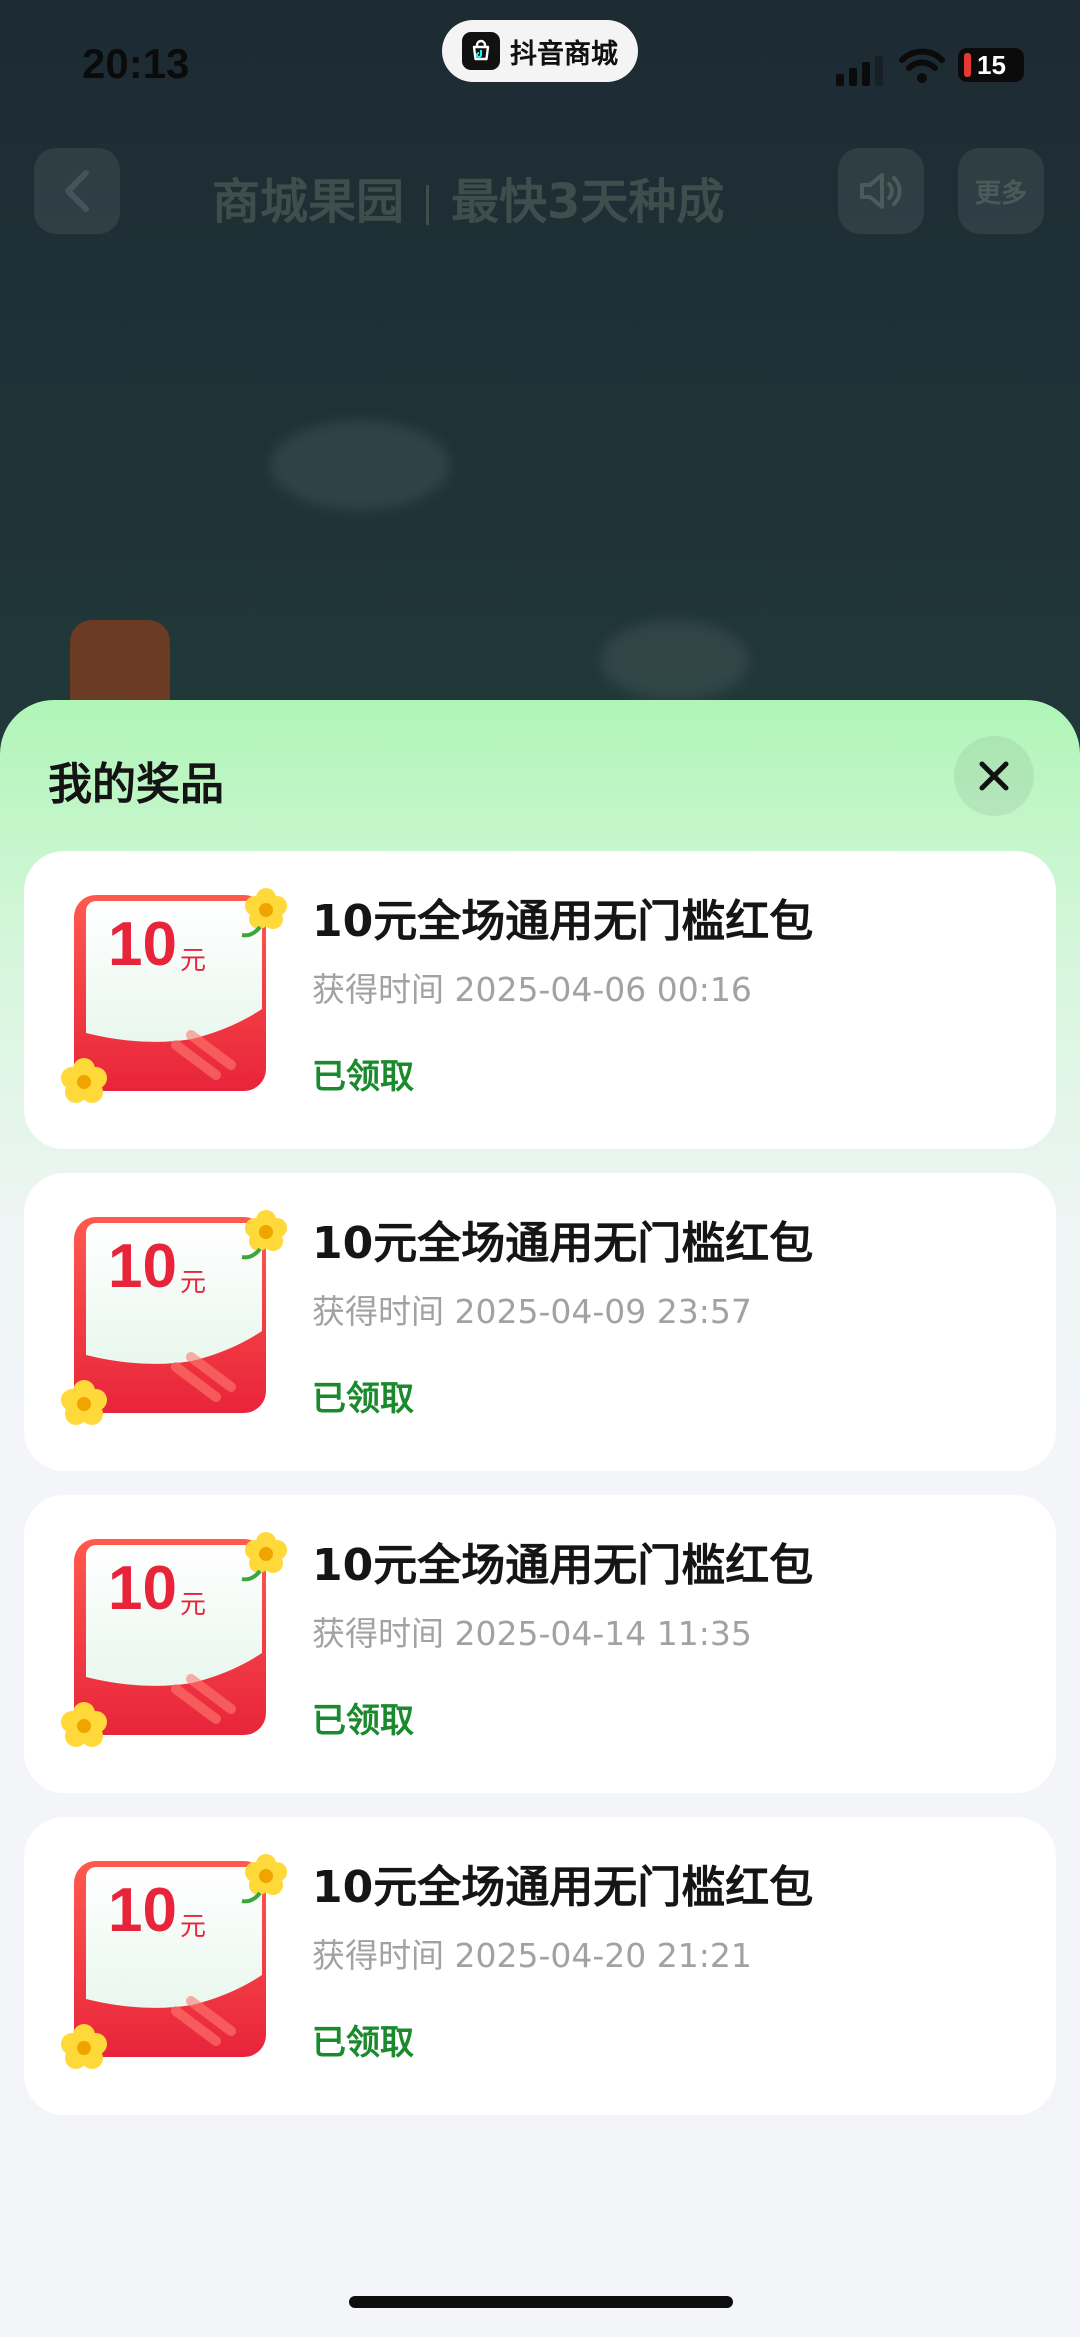  What do you see at coordinates (136, 63) in the screenshot?
I see `status-time: 20:13` at bounding box center [136, 63].